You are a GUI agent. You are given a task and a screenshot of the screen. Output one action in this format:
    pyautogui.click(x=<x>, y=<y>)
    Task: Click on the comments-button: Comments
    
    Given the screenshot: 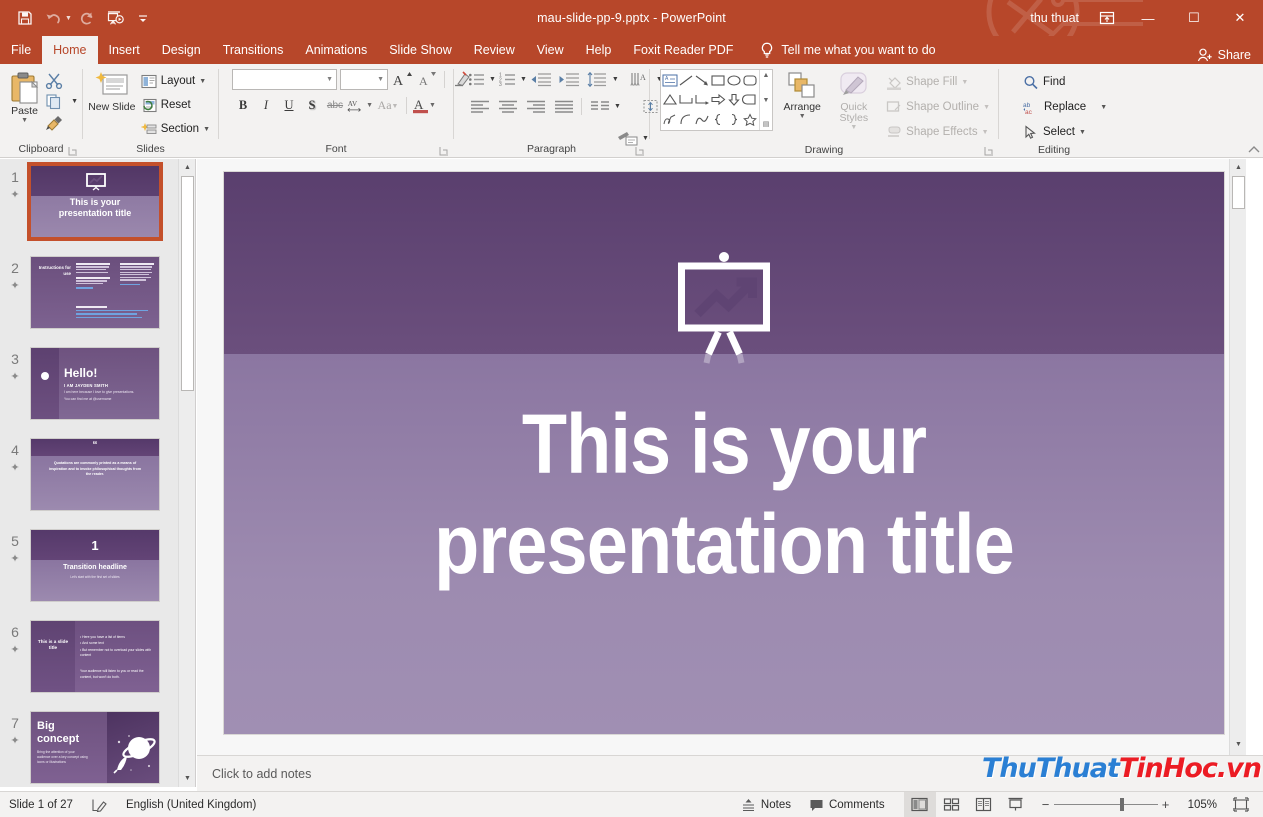 What is the action you would take?
    pyautogui.click(x=847, y=804)
    